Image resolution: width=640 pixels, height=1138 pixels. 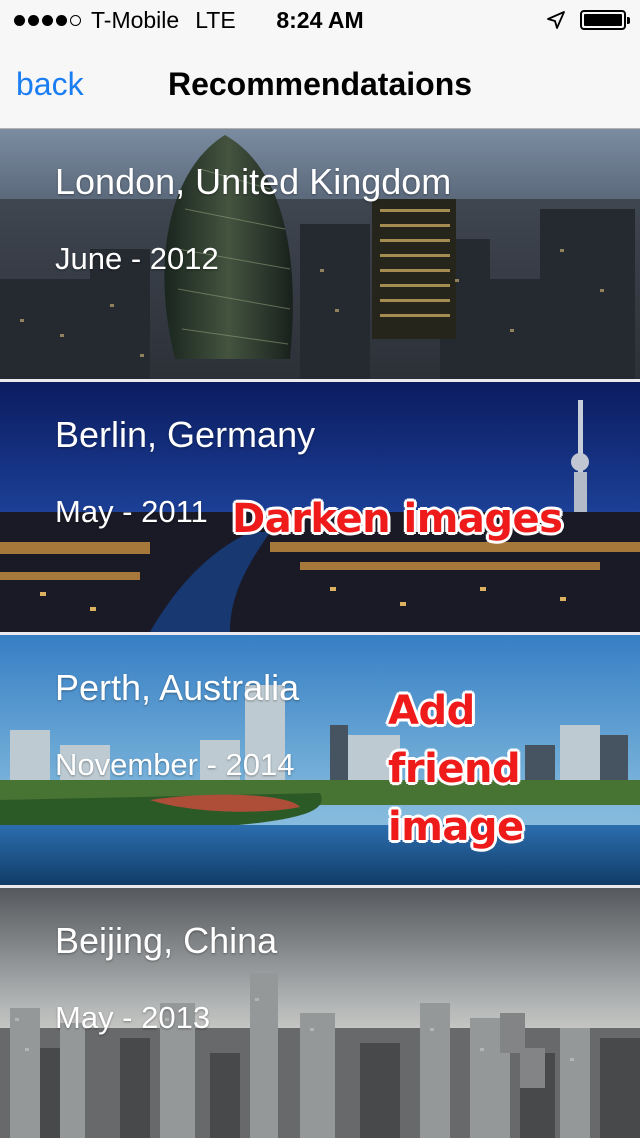 I want to click on status-bar: T-Mobile LTE 8:24 AM, so click(x=320, y=20).